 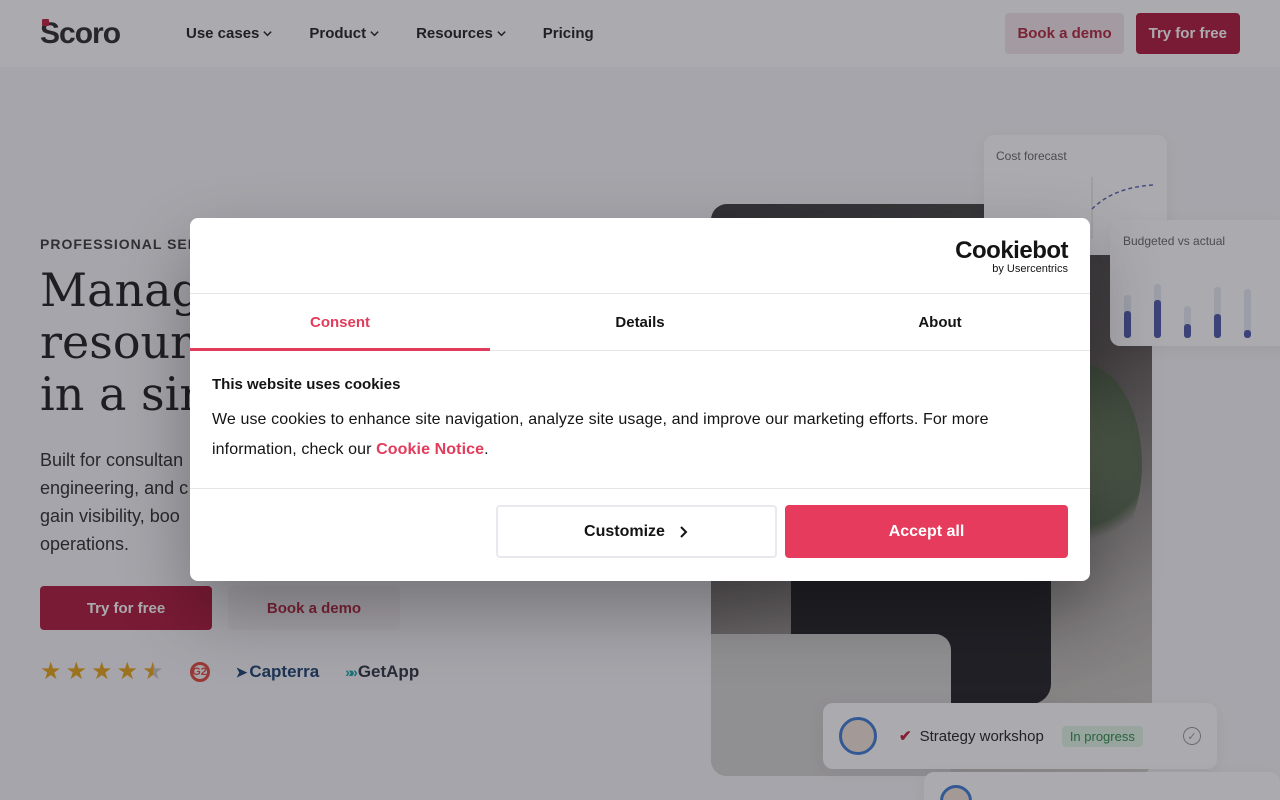 I want to click on customize-label: Customize, so click(x=624, y=531).